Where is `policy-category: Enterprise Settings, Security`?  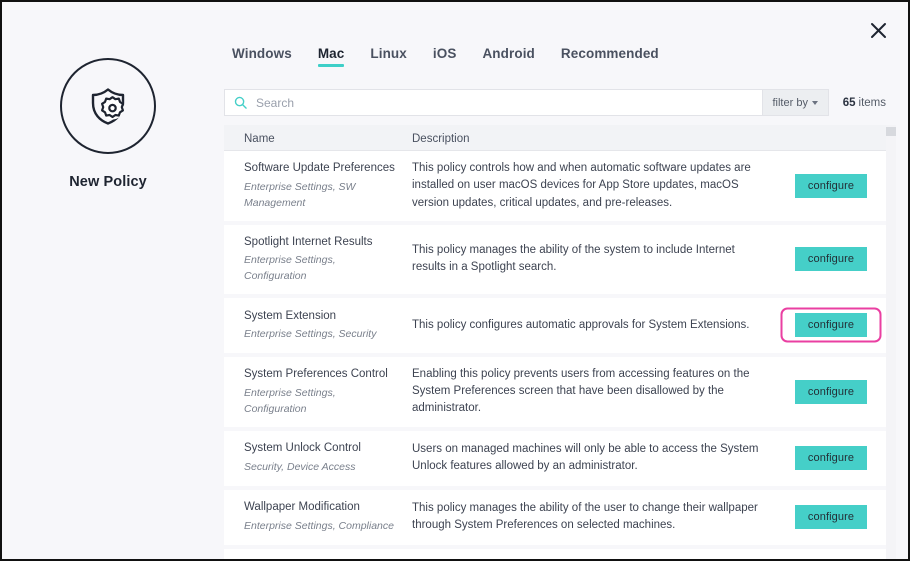
policy-category: Enterprise Settings, Security is located at coordinates (310, 334).